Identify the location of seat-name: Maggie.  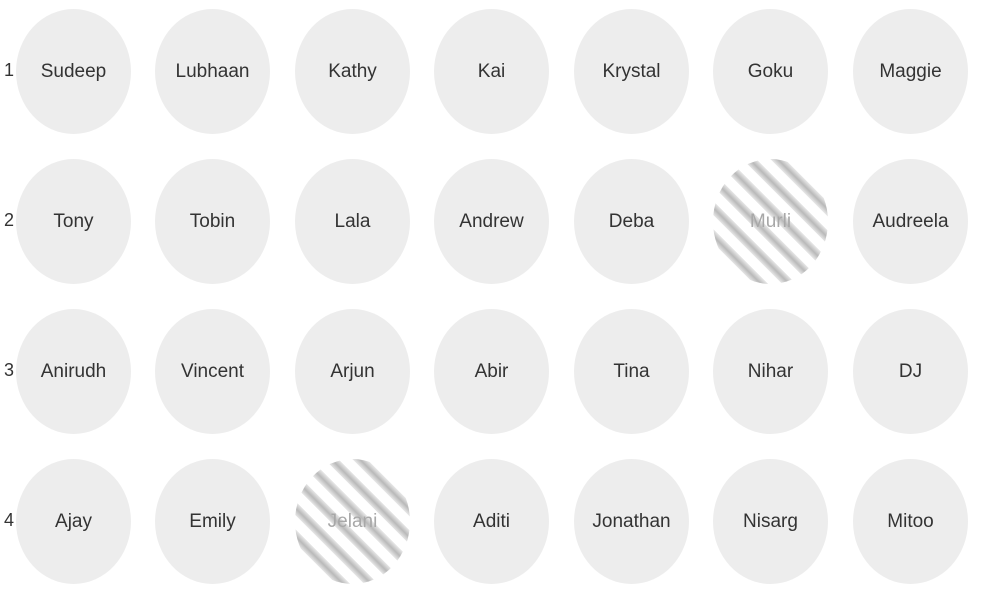
(910, 71).